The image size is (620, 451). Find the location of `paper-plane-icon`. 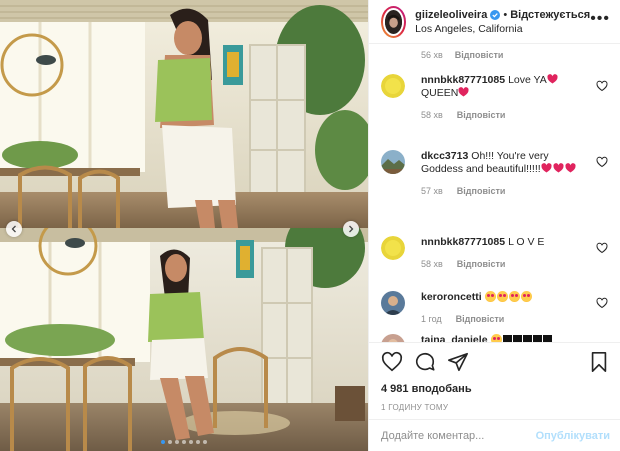

paper-plane-icon is located at coordinates (458, 362).